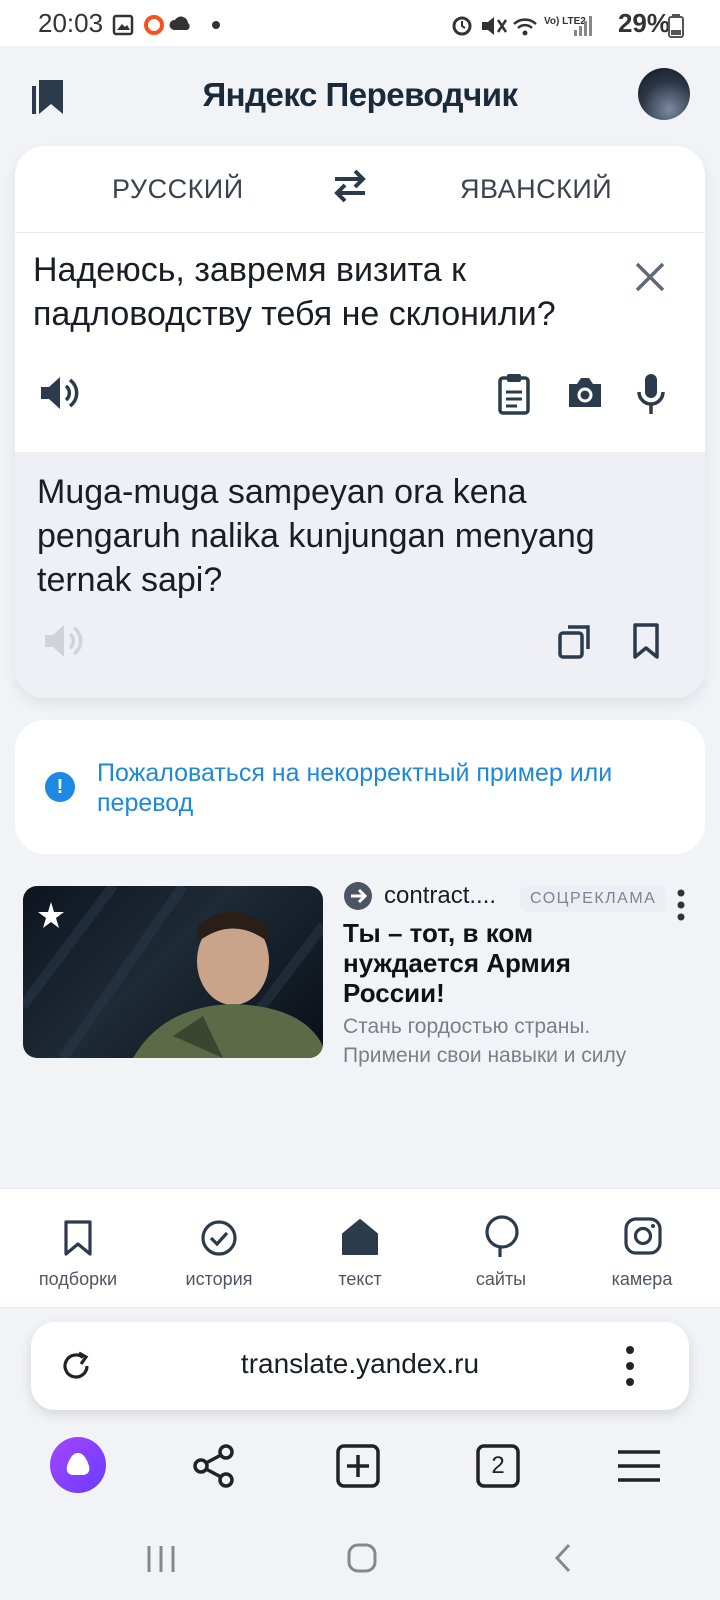  I want to click on tabs-count: 2, so click(498, 1465).